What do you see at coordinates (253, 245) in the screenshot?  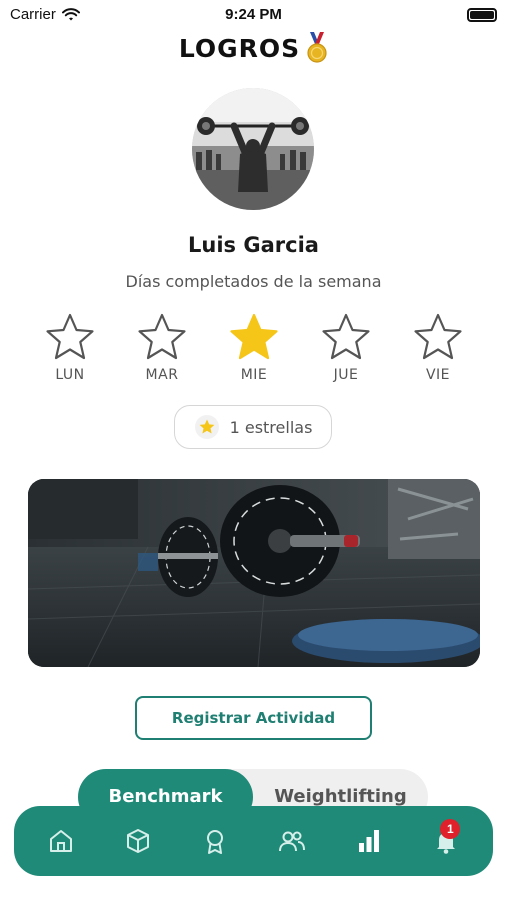 I see `user-name: Luis Garcia` at bounding box center [253, 245].